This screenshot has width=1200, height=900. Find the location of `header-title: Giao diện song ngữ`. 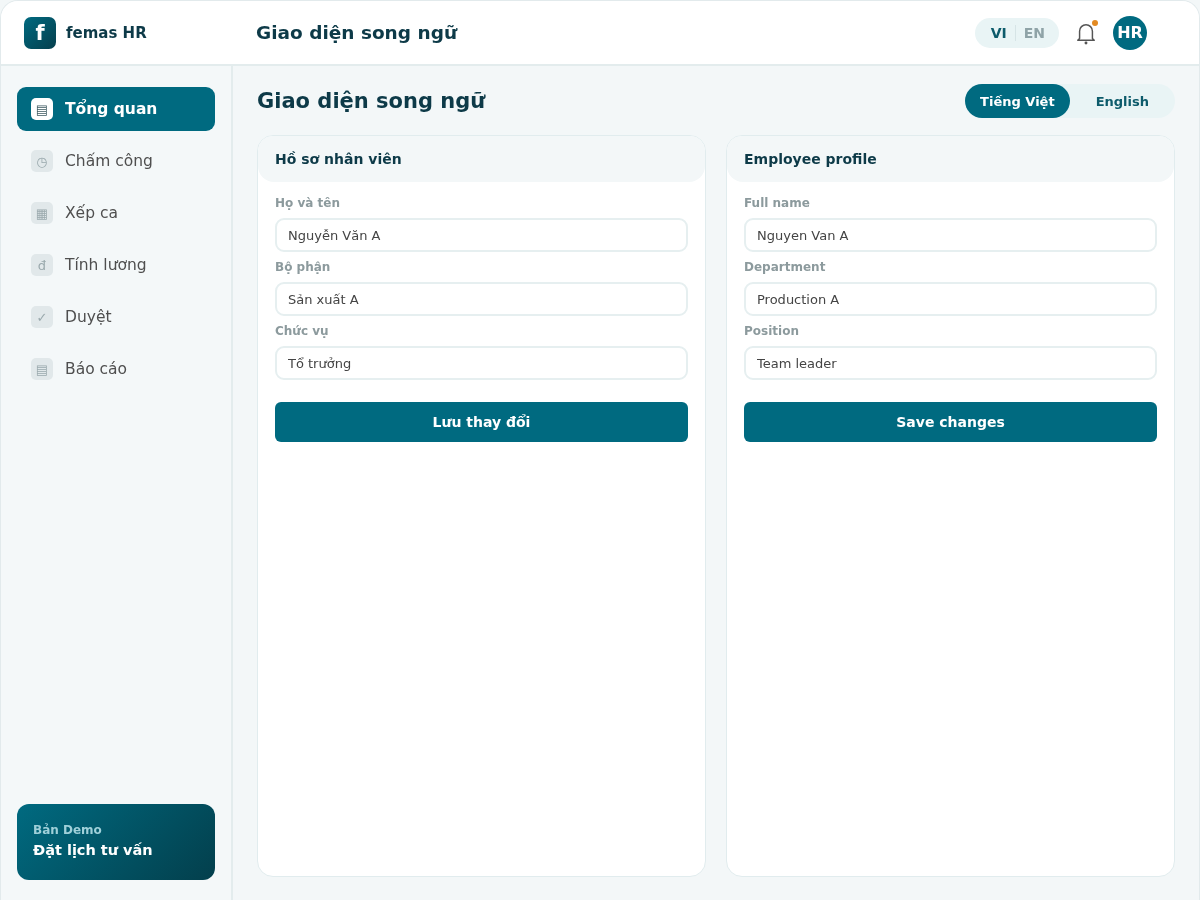

header-title: Giao diện song ngữ is located at coordinates (357, 32).